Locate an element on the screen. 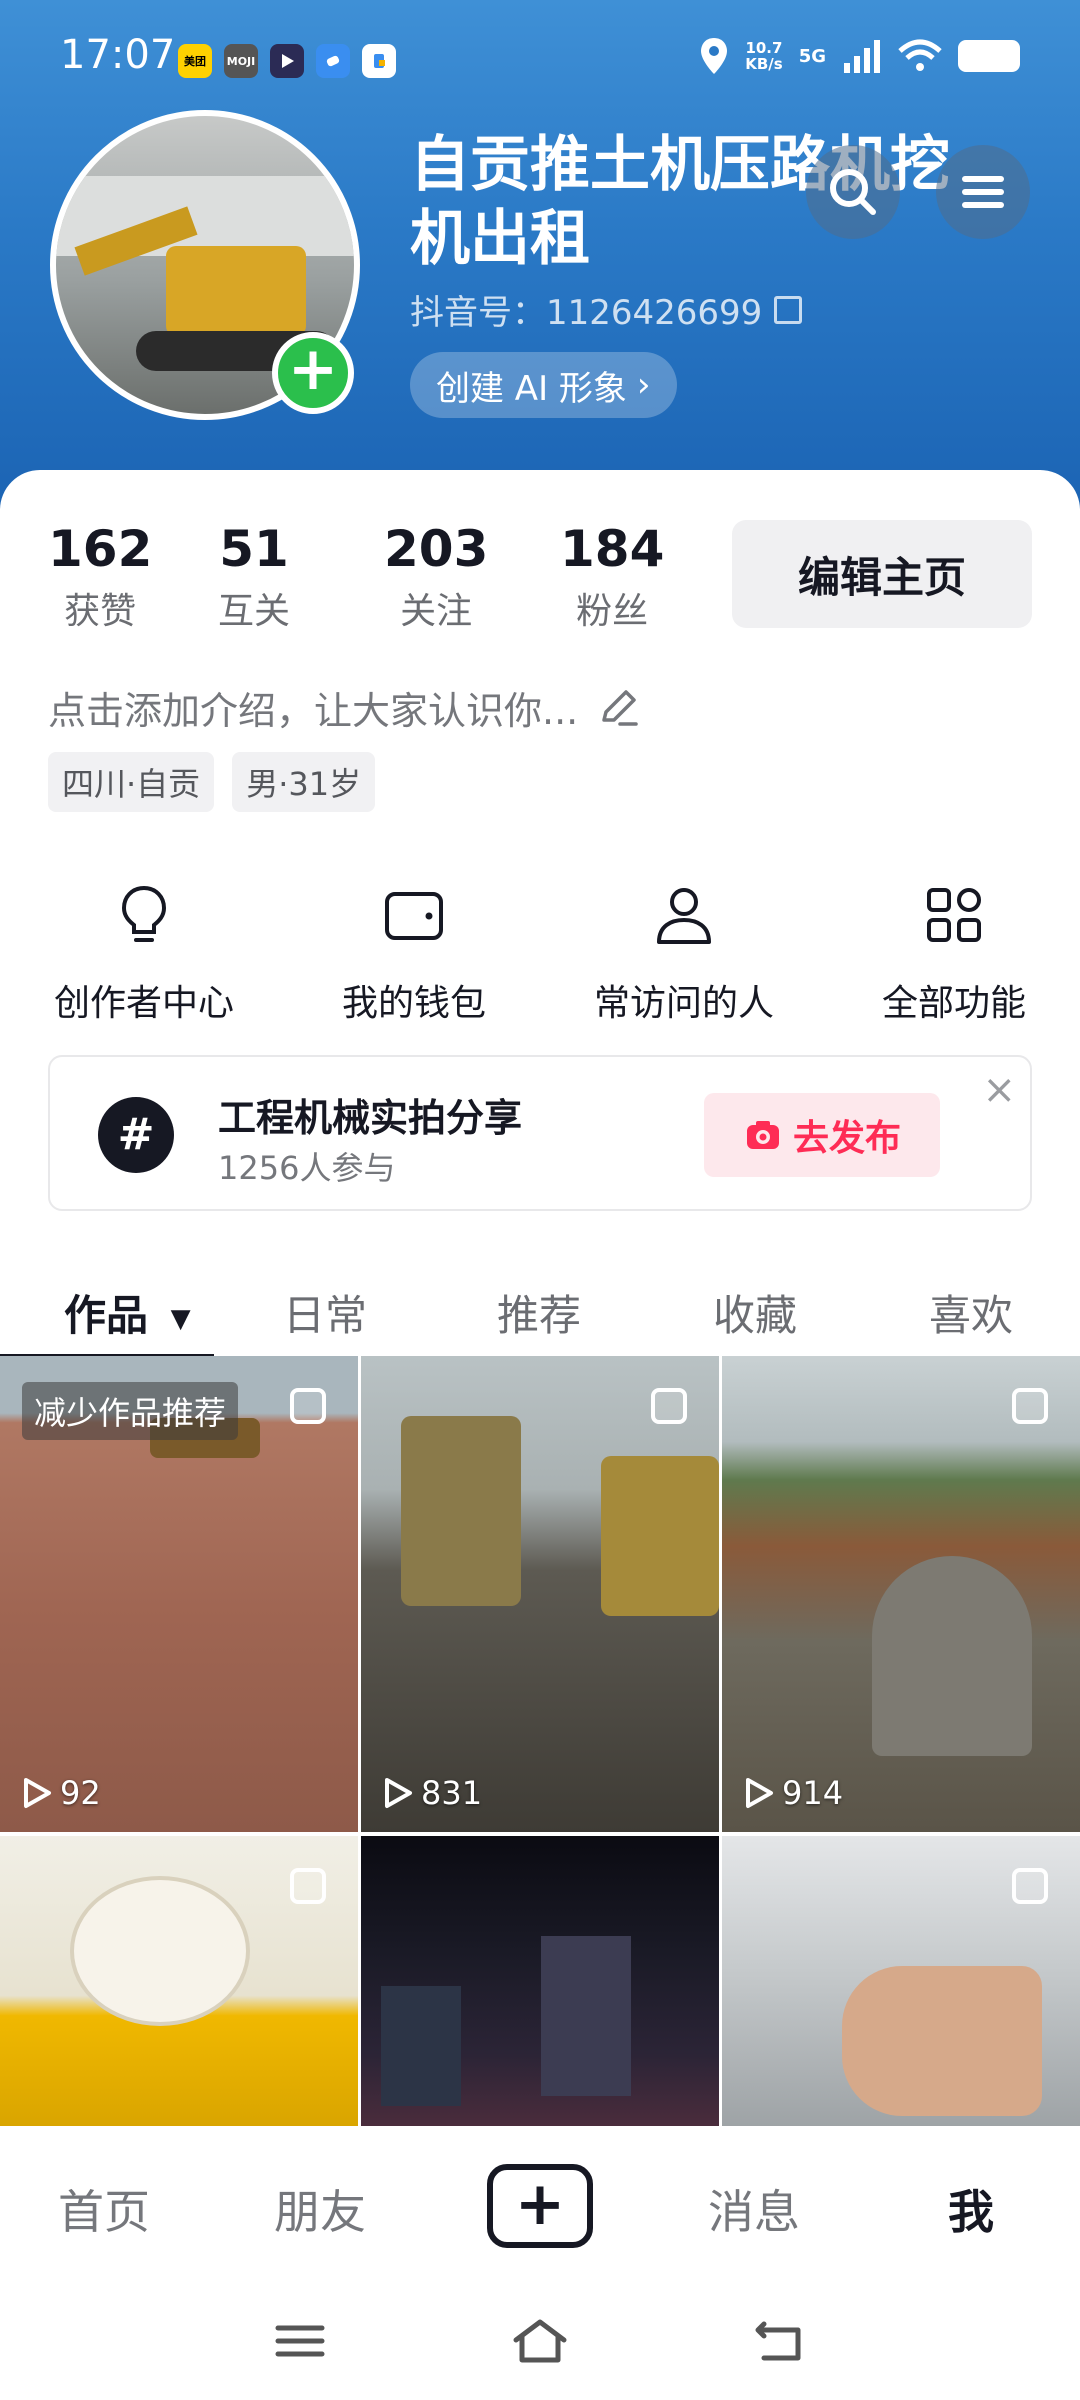 This screenshot has width=1080, height=2400. topic-card: # 工程机械实拍分享 1256人参与 去发布 × is located at coordinates (540, 1133).